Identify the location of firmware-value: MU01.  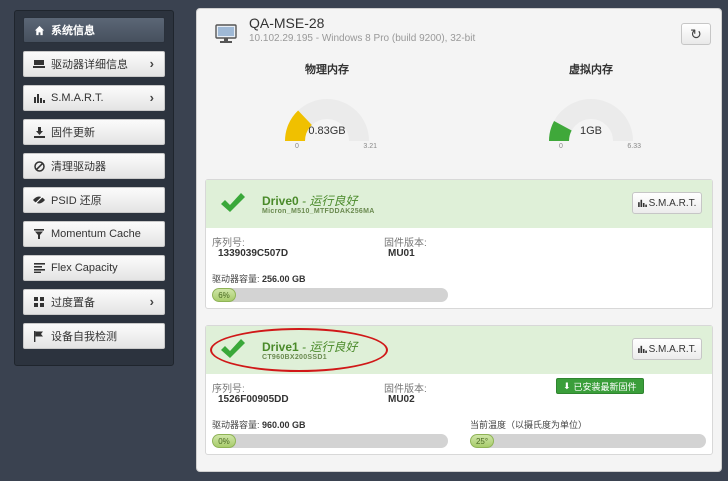
(401, 253).